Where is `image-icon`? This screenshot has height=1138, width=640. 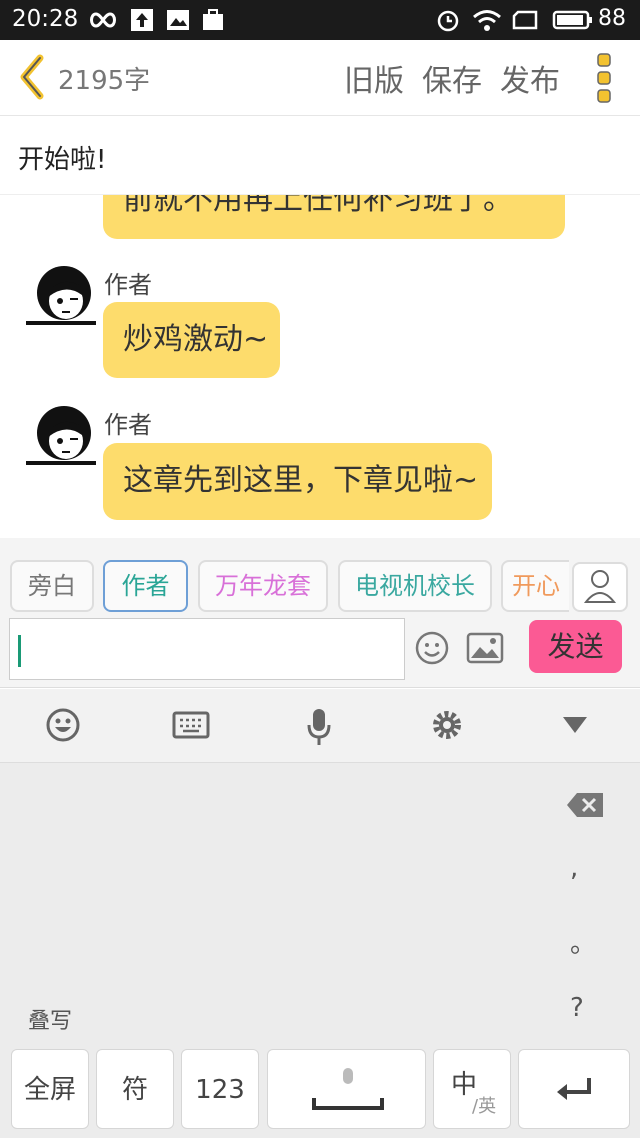 image-icon is located at coordinates (485, 648).